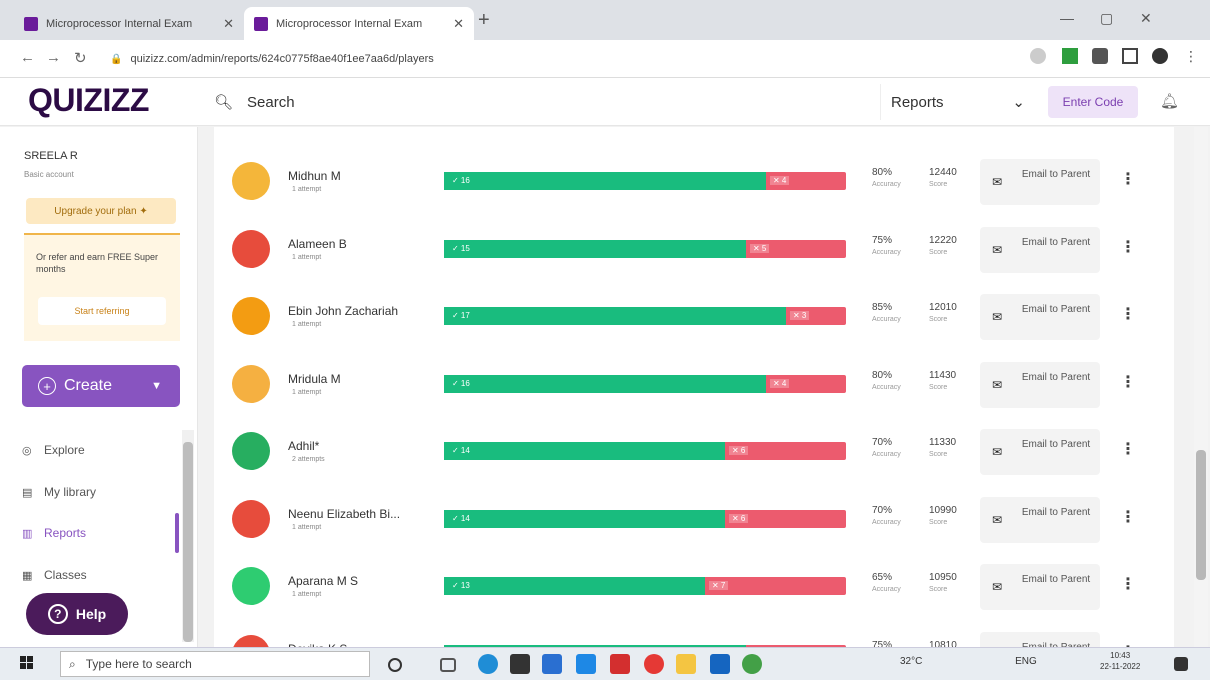 This screenshot has width=1210, height=680. What do you see at coordinates (654, 664) in the screenshot?
I see `office-icon` at bounding box center [654, 664].